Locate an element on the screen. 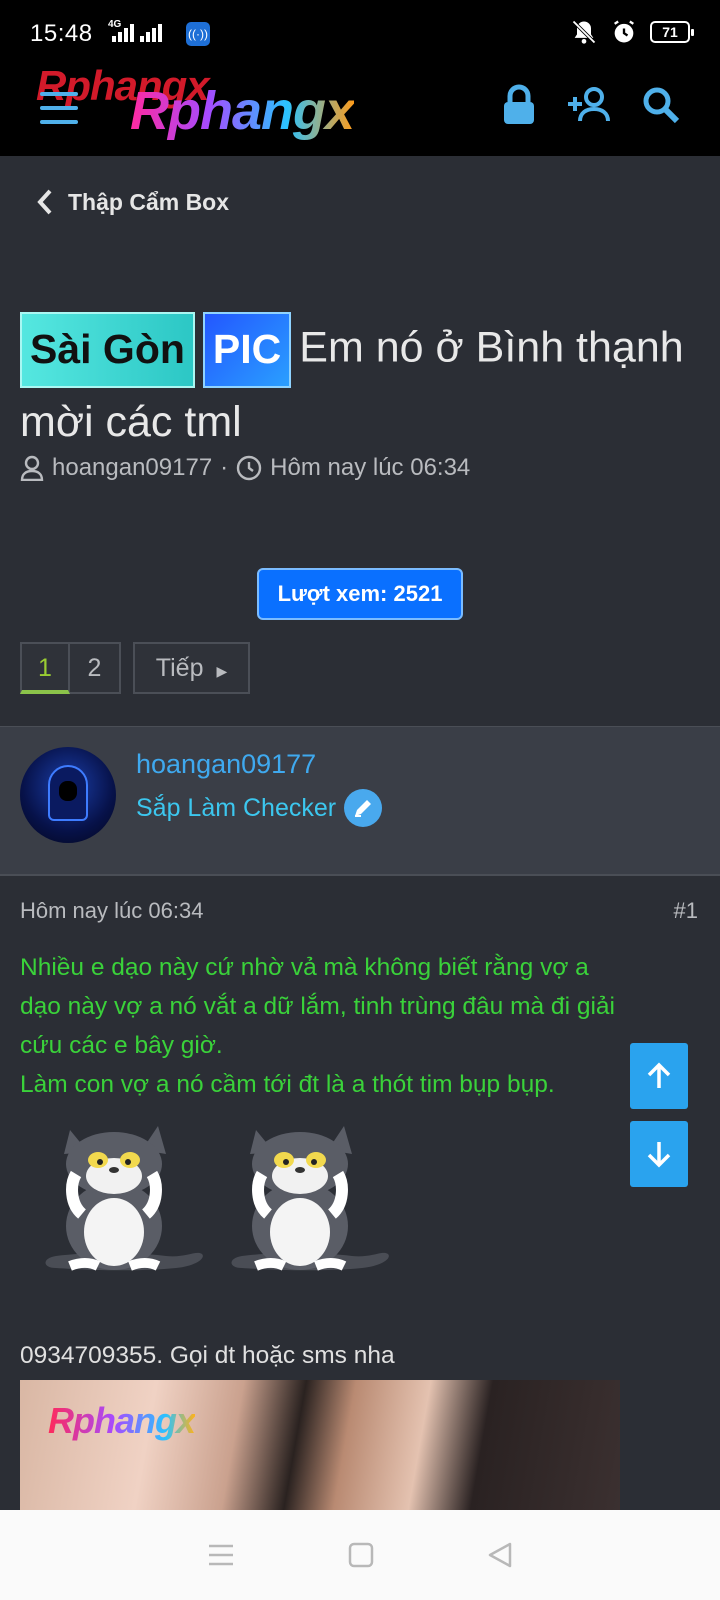 The width and height of the screenshot is (720, 1600). header-actions is located at coordinates (591, 105).